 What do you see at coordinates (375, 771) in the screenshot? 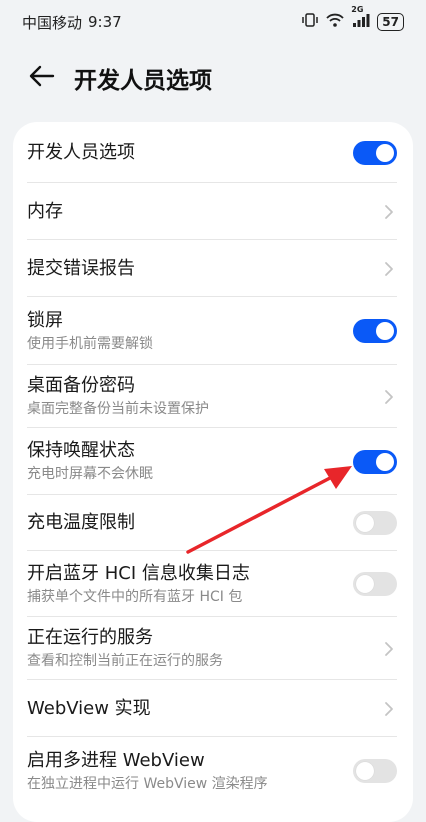
I see `multiprocess-webview-toggle` at bounding box center [375, 771].